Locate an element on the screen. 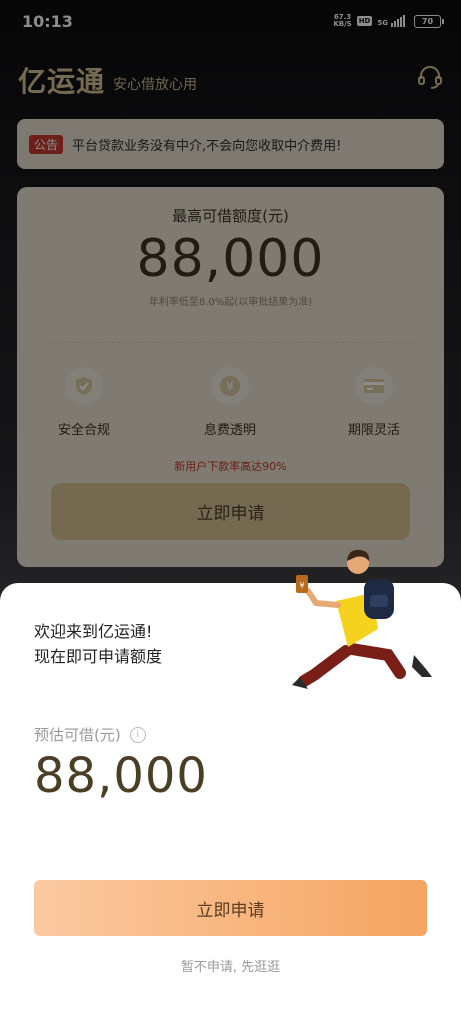  welcome-line-2: 现在即可申请额度 is located at coordinates (98, 656).